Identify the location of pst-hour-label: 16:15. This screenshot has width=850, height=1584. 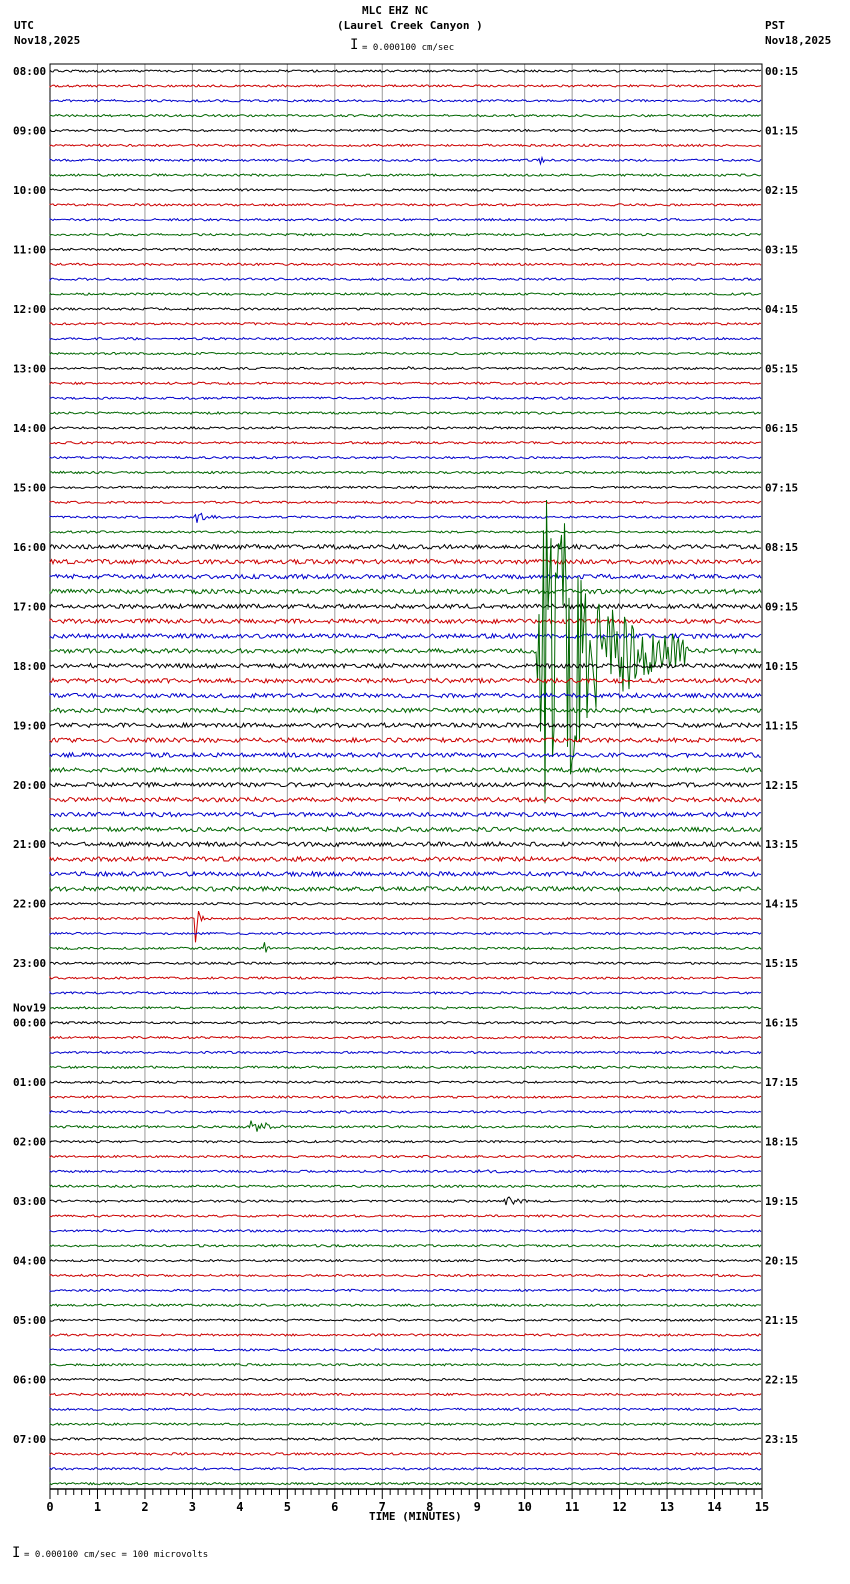
(781, 1023).